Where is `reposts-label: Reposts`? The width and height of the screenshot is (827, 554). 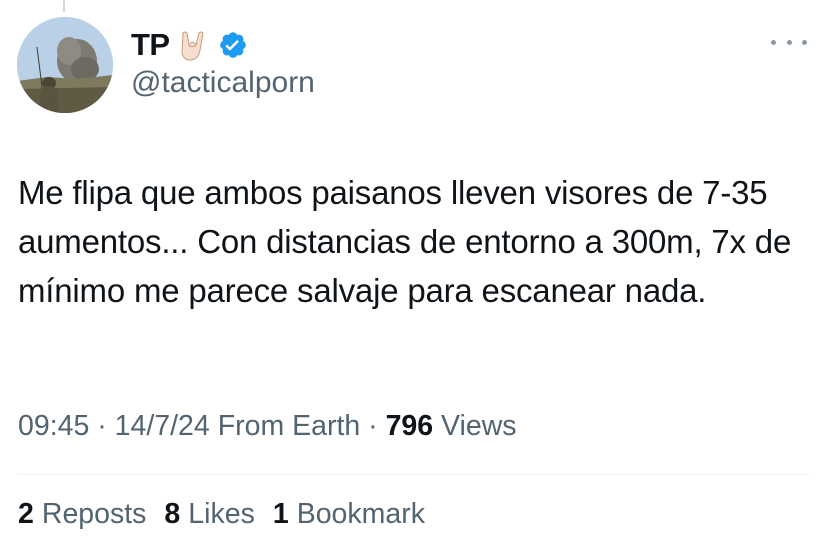
reposts-label: Reposts is located at coordinates (94, 514).